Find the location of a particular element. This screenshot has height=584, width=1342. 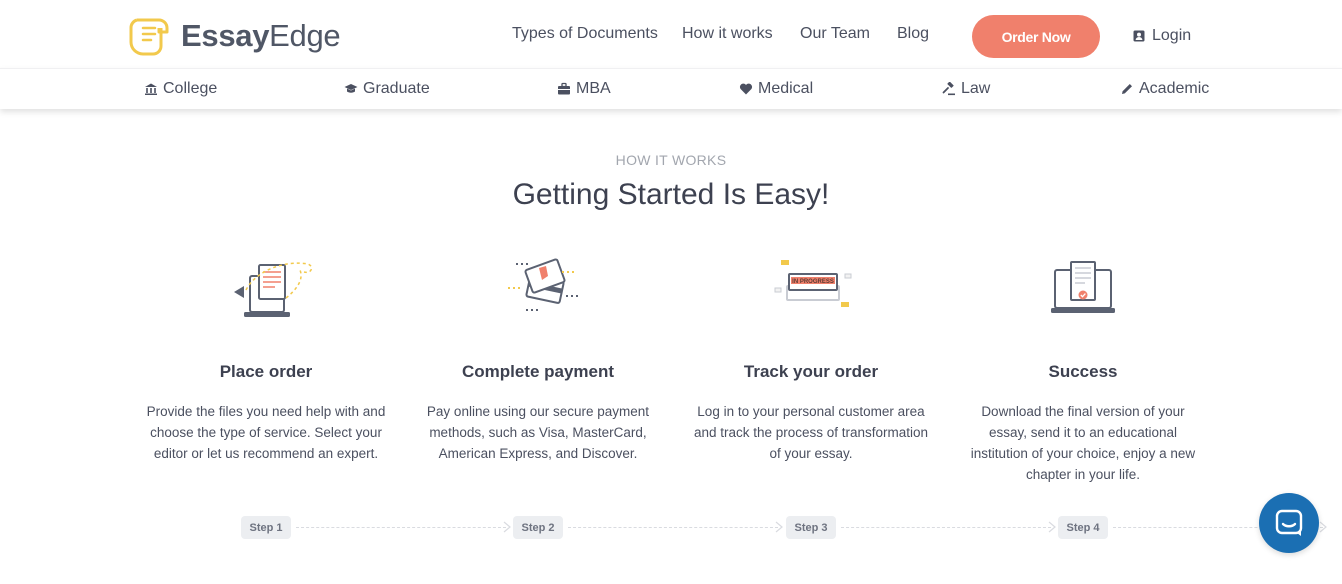

step-pill: Step 2 is located at coordinates (538, 527).